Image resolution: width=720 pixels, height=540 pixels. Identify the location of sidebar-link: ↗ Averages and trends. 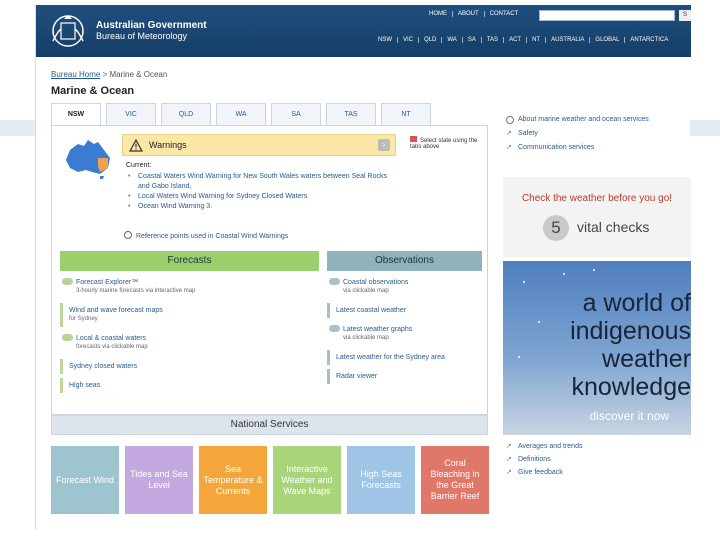
(544, 446).